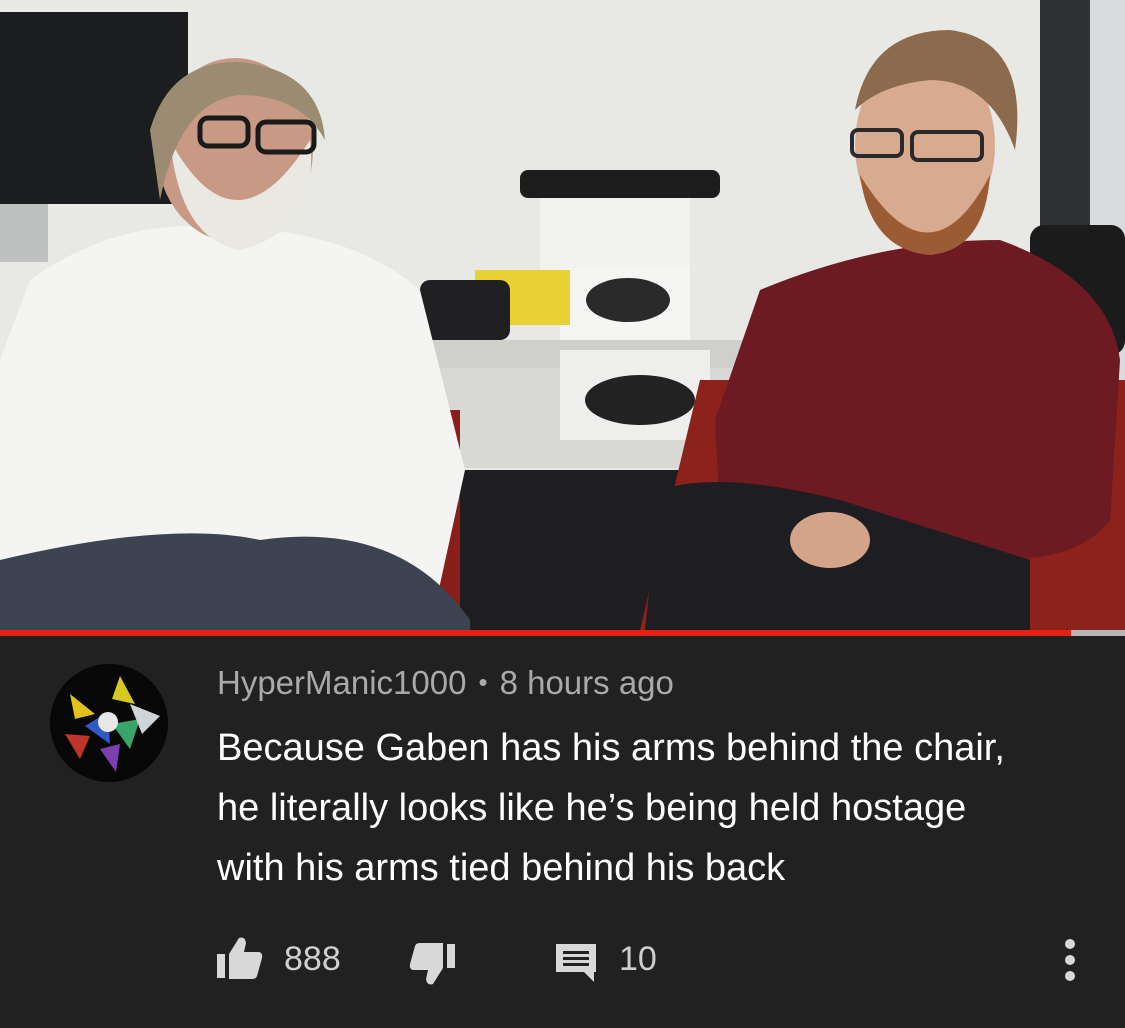 This screenshot has width=1125, height=1028. I want to click on avatar, so click(109, 723).